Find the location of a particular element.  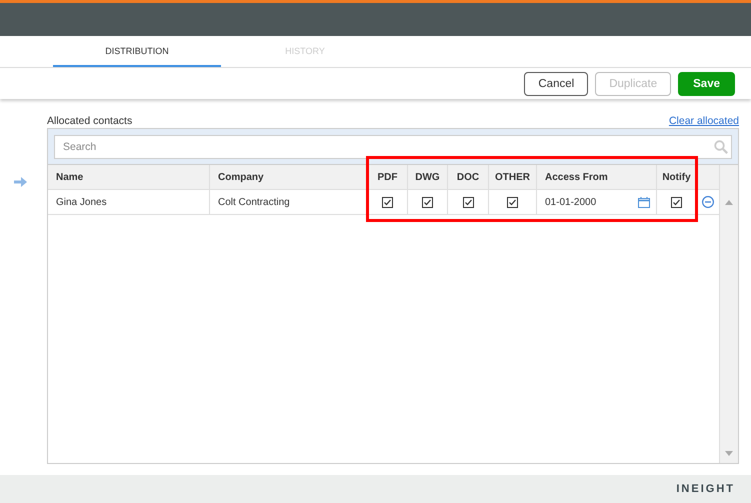

remove-icon is located at coordinates (708, 202).